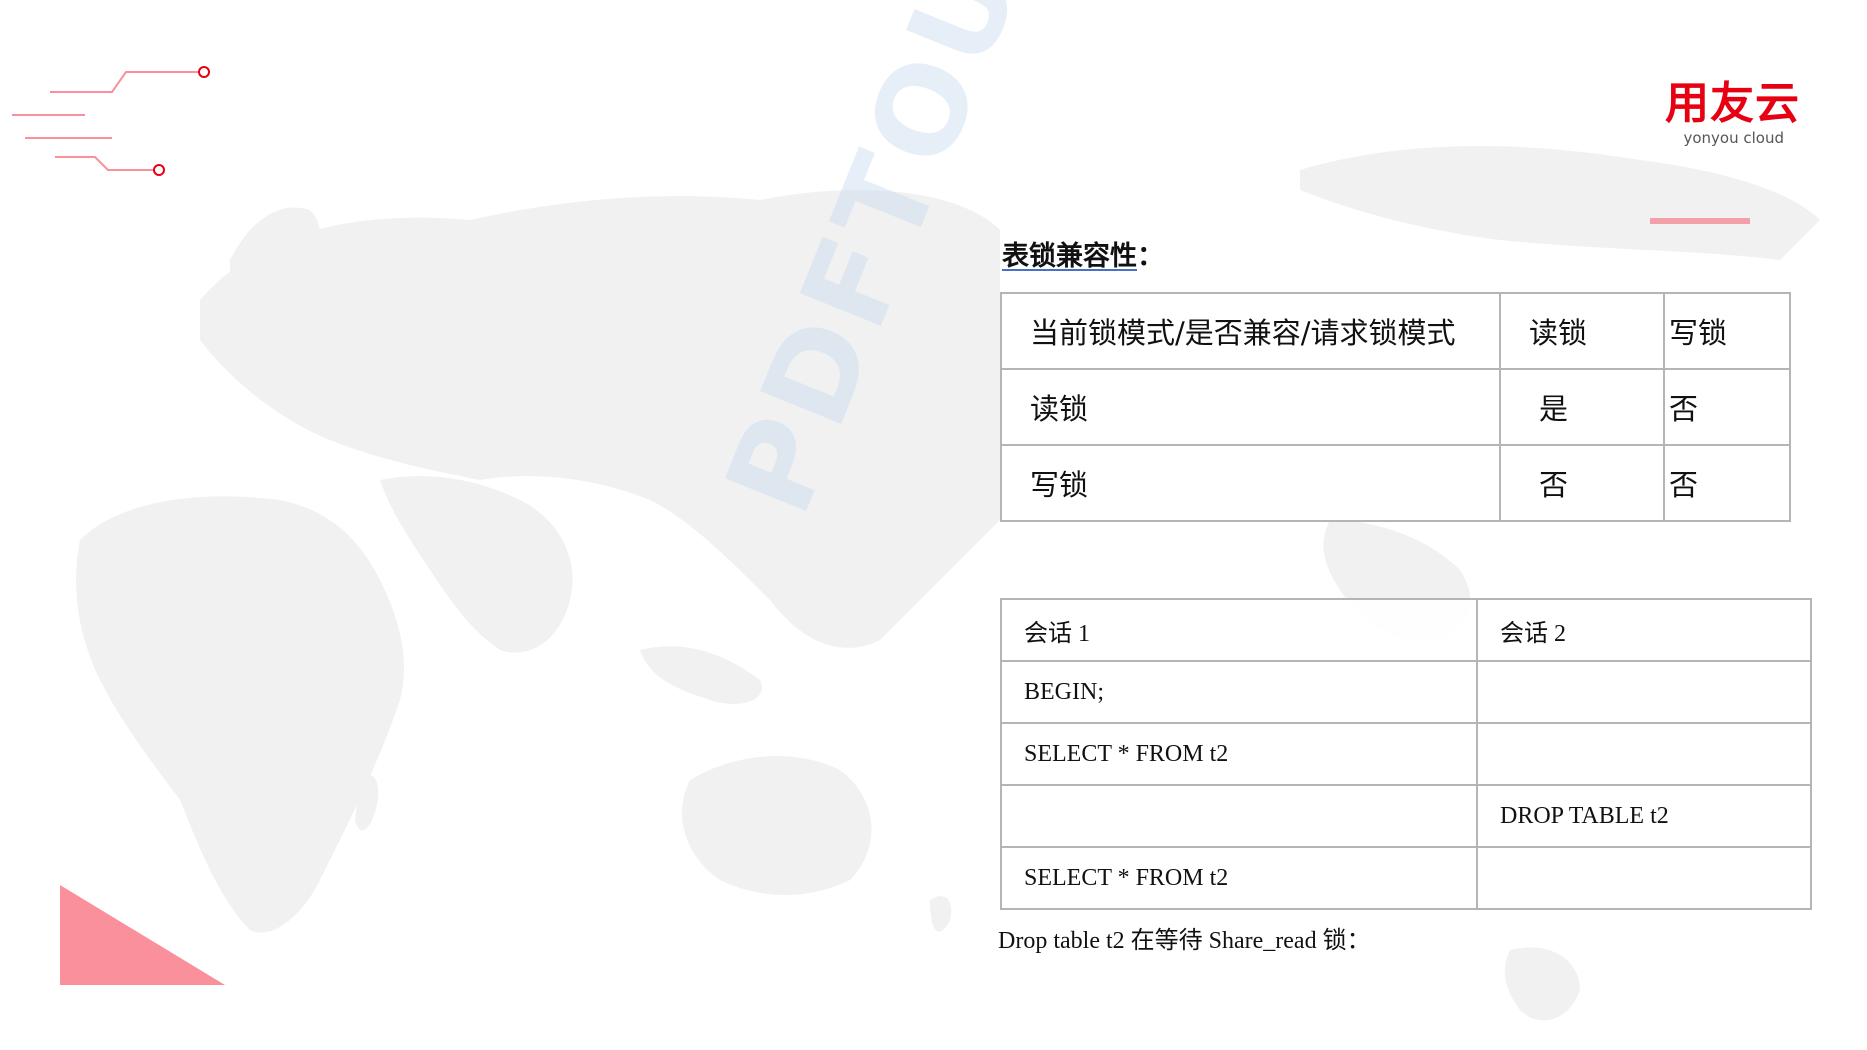 This screenshot has width=1867, height=1050. I want to click on table-row: 读锁 是 否, so click(1395, 407).